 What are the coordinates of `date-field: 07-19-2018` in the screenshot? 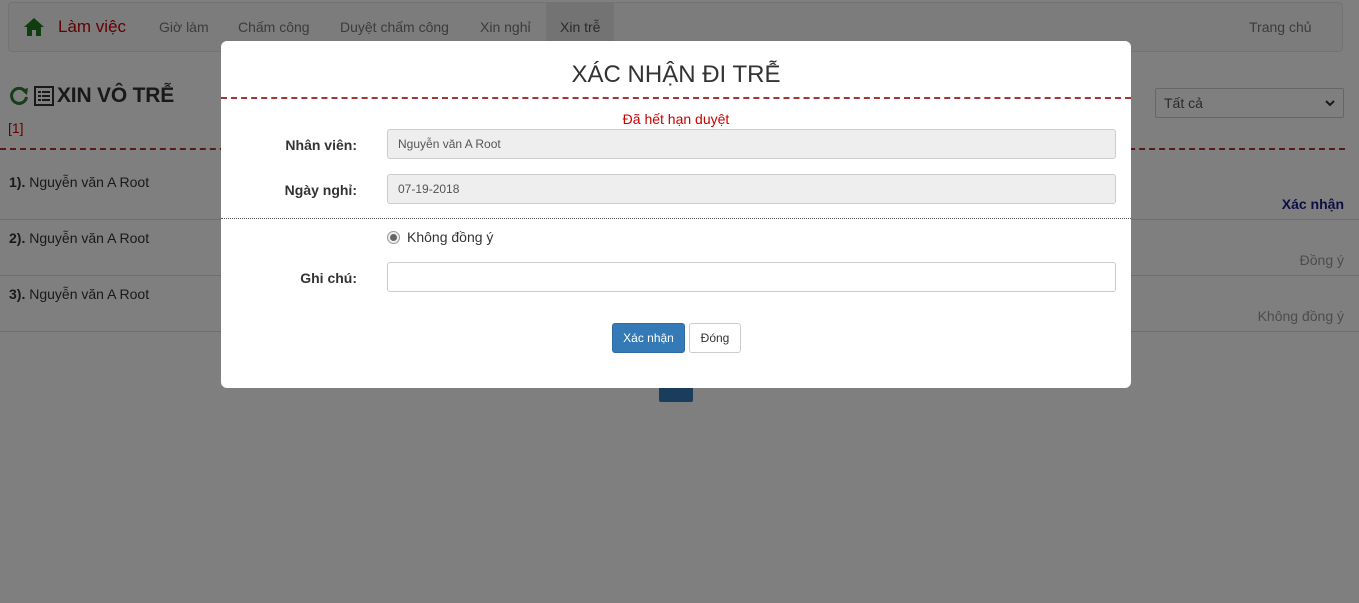 It's located at (751, 189).